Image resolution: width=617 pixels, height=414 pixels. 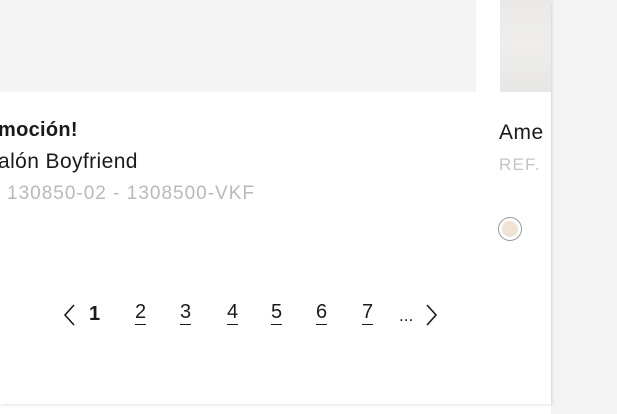 I want to click on chevron-left-icon, so click(x=69, y=315).